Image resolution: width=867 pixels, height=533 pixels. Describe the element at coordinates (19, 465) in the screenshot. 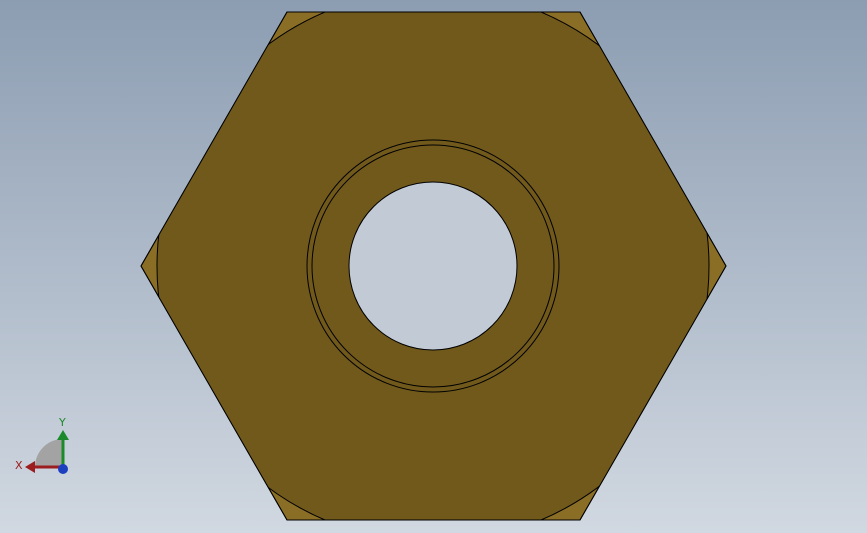

I see `x-axis-label: X` at that location.